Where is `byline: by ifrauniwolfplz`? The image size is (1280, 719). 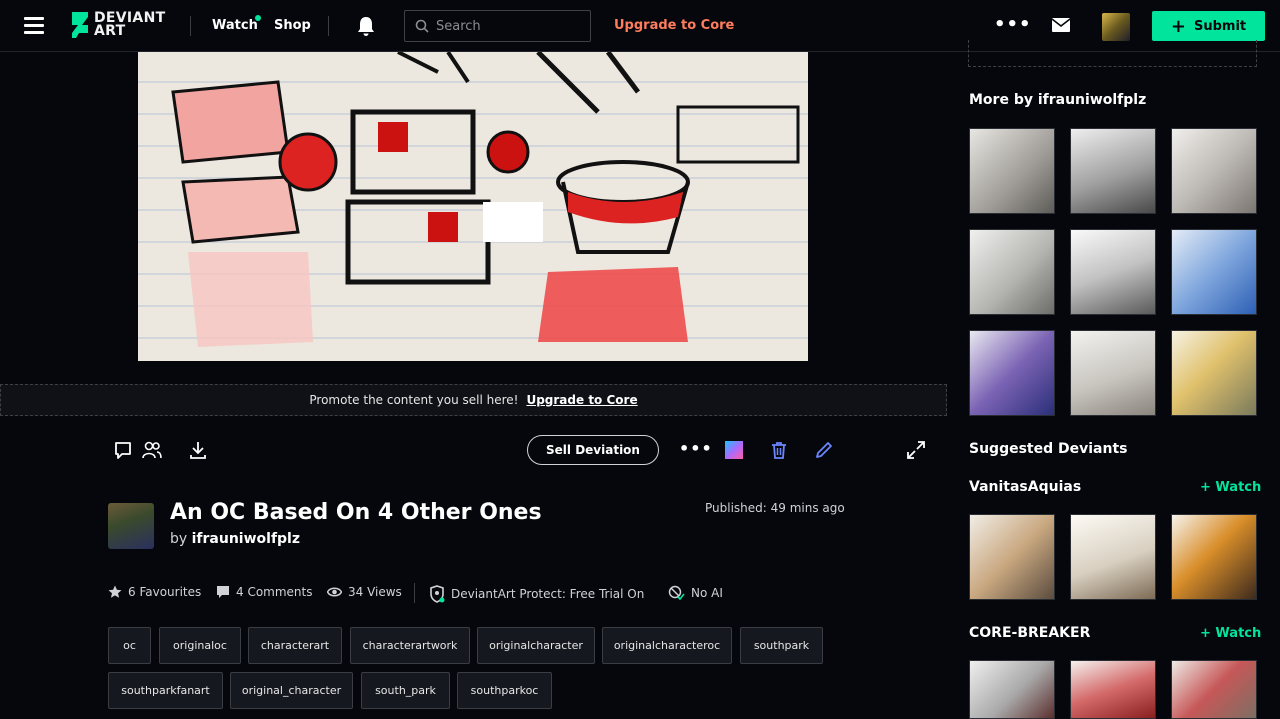 byline: by ifrauniwolfplz is located at coordinates (235, 539).